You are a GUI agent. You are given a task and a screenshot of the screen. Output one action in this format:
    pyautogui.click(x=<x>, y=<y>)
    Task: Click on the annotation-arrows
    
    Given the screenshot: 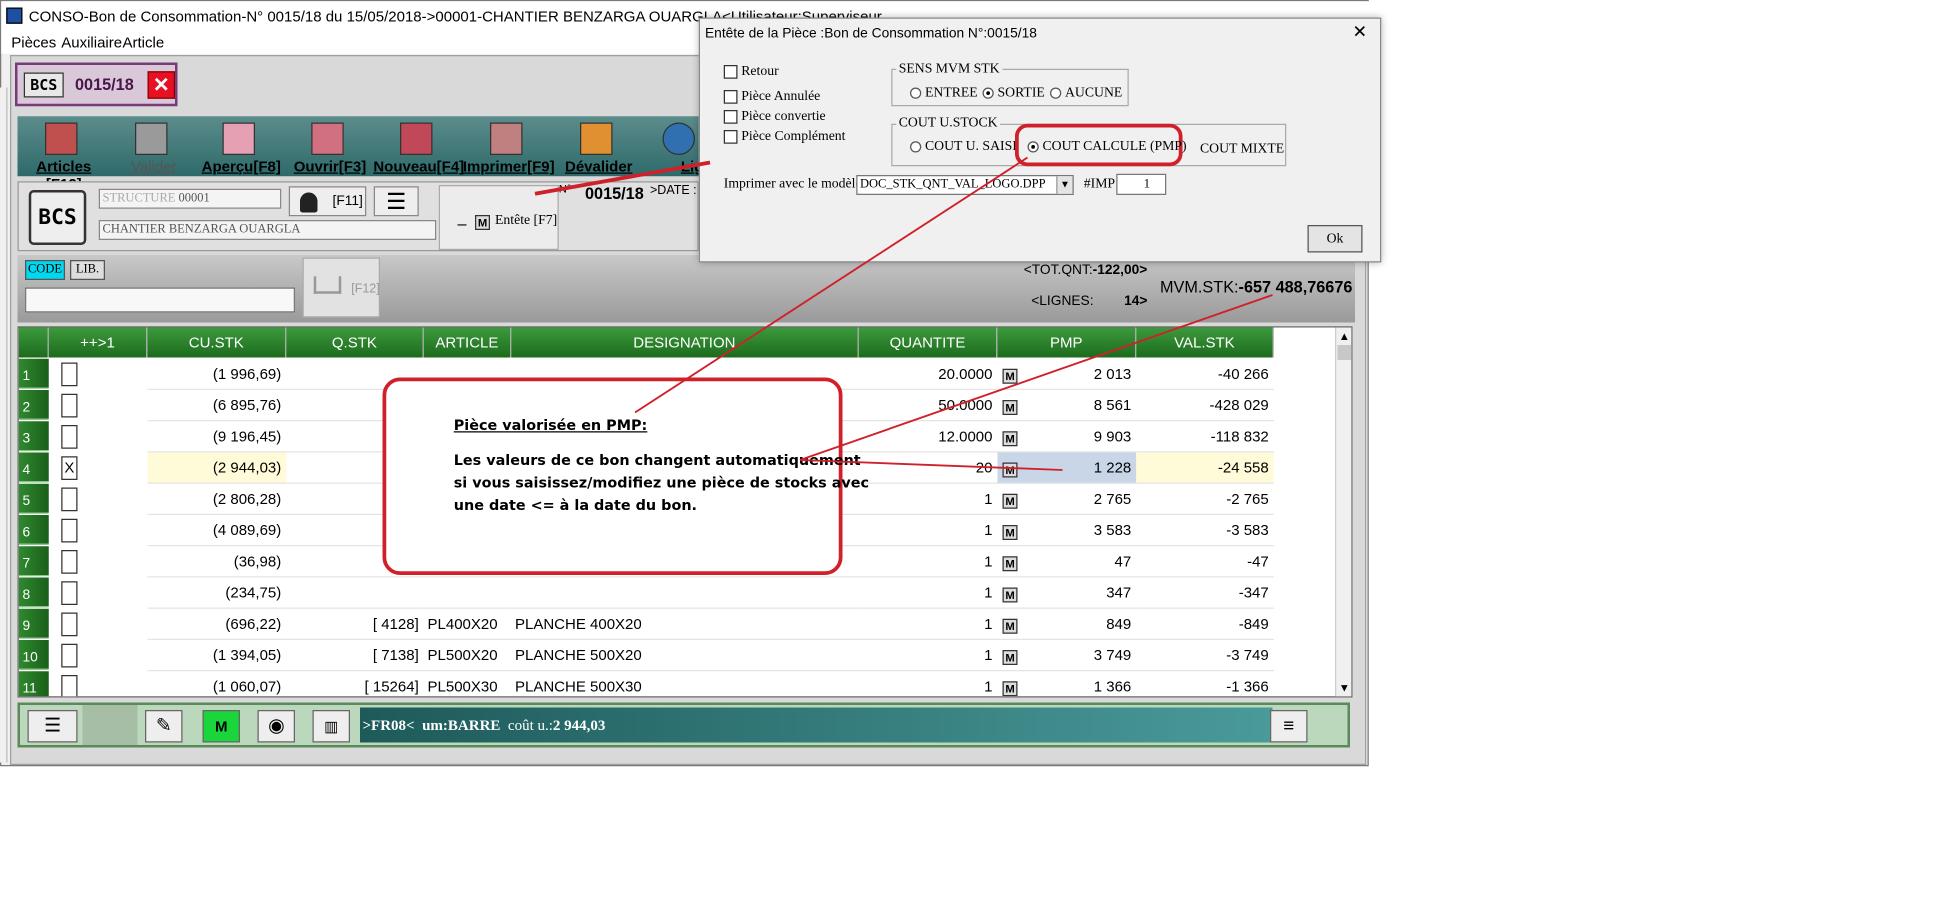 What is the action you would take?
    pyautogui.click(x=903, y=313)
    